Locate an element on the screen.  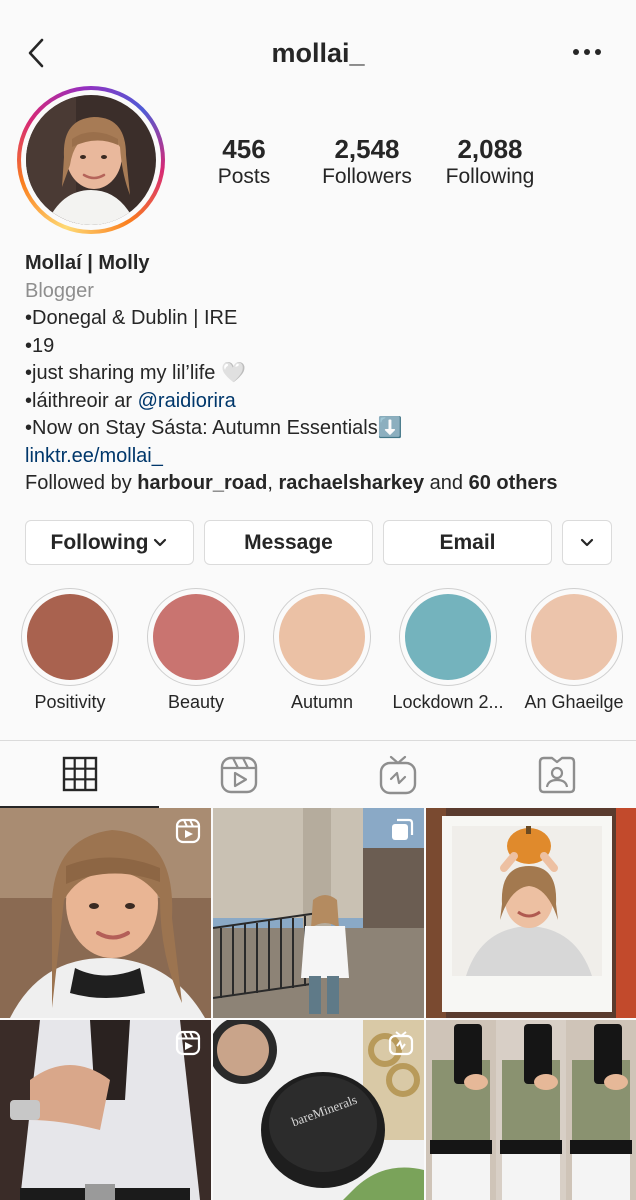
suggested-accounts-button is located at coordinates (587, 542).